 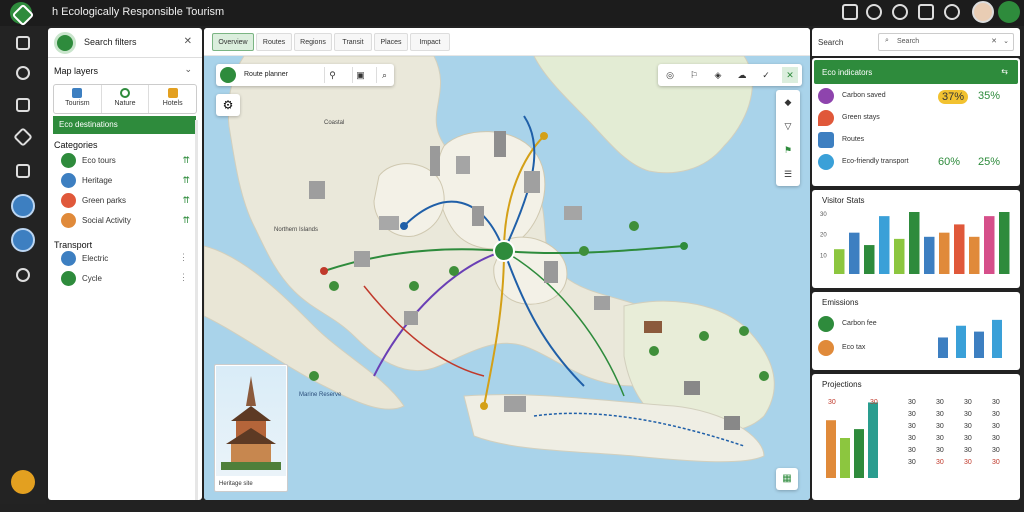 What do you see at coordinates (926, 12) in the screenshot?
I see `chat-icon` at bounding box center [926, 12].